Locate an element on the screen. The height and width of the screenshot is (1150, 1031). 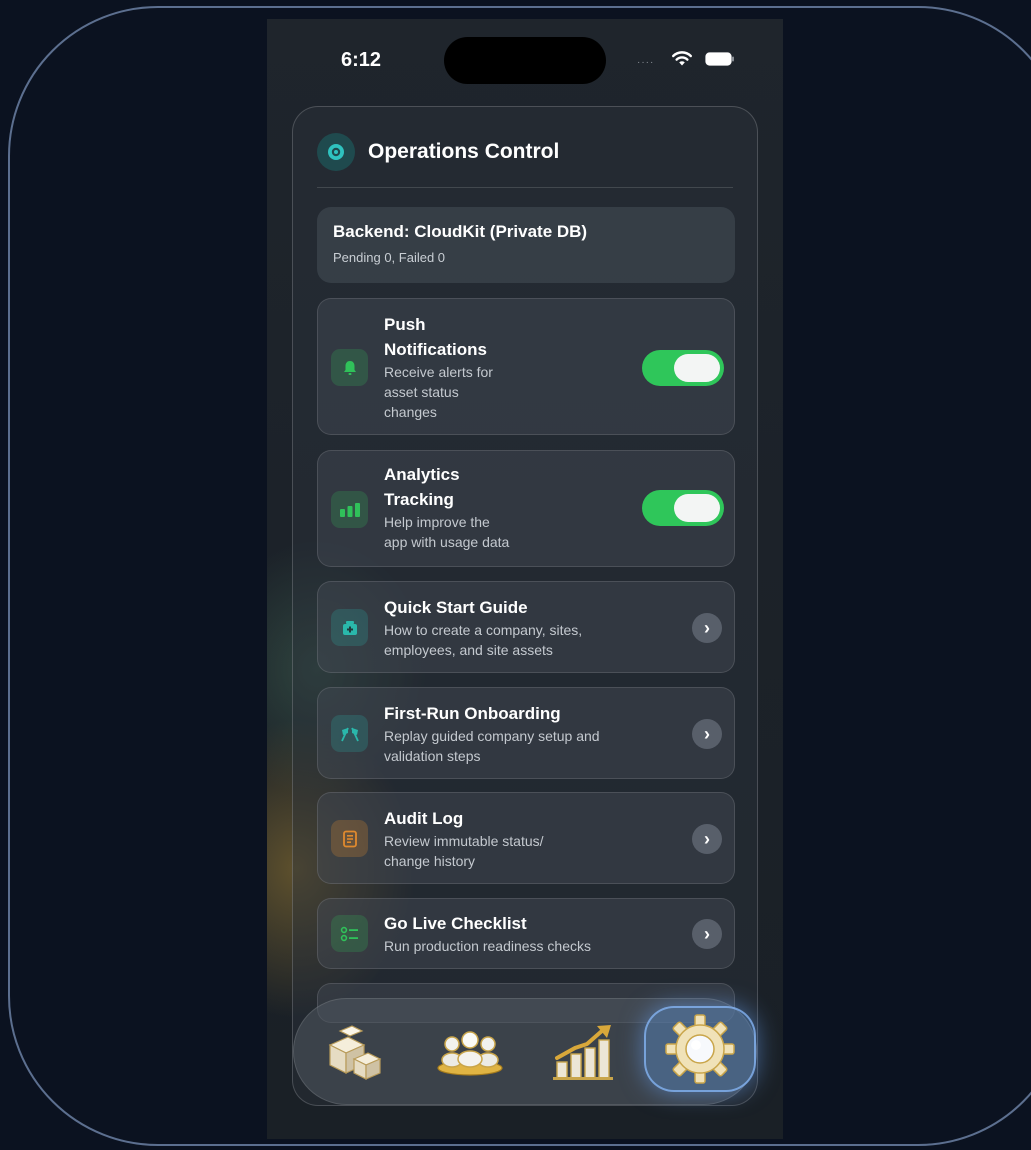
tab-team is located at coordinates (470, 1052).